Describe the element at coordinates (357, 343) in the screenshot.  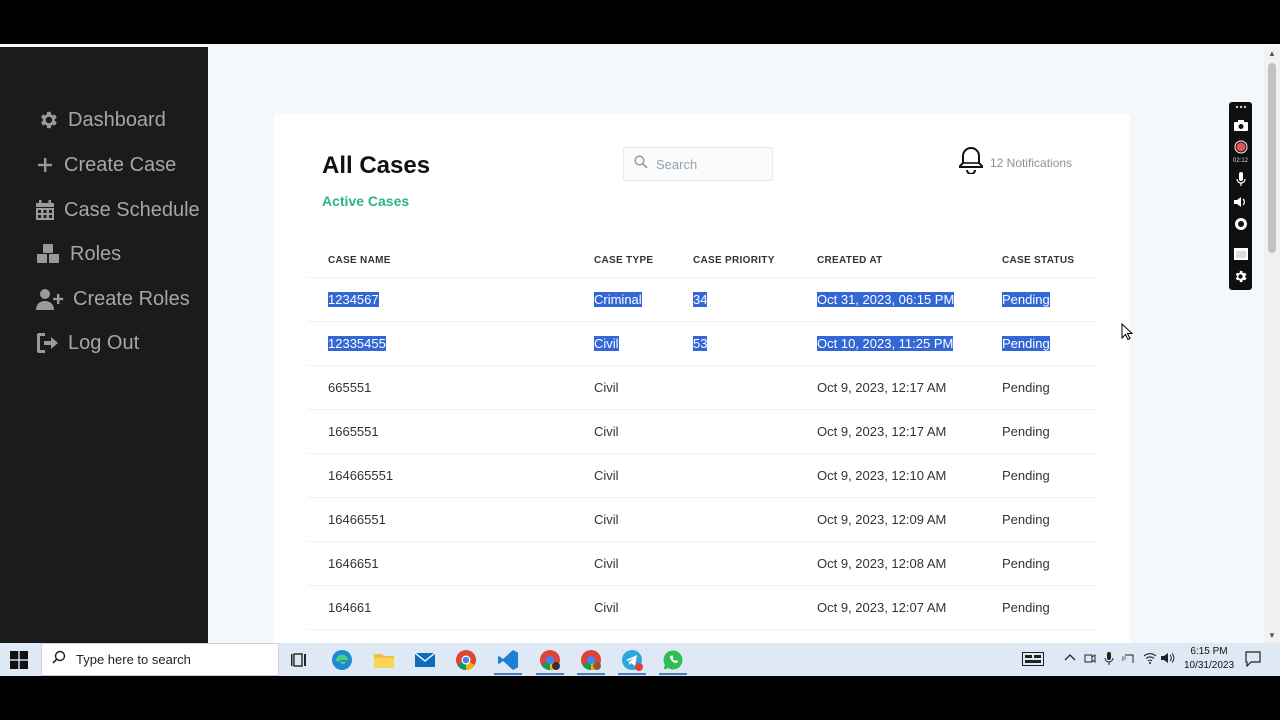
I see `cell-case-name-text: 12335455` at that location.